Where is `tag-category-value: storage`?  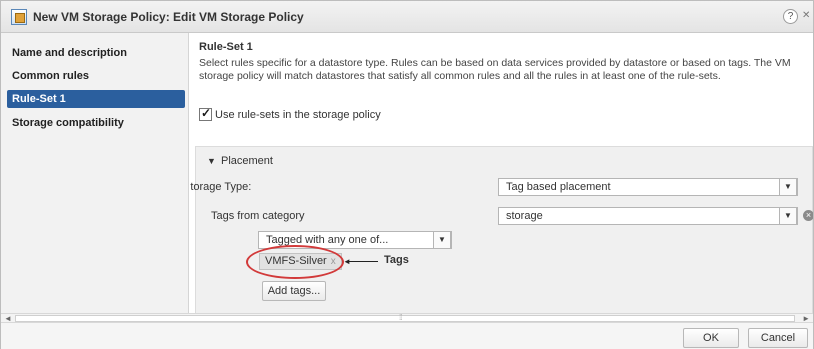 tag-category-value: storage is located at coordinates (524, 216).